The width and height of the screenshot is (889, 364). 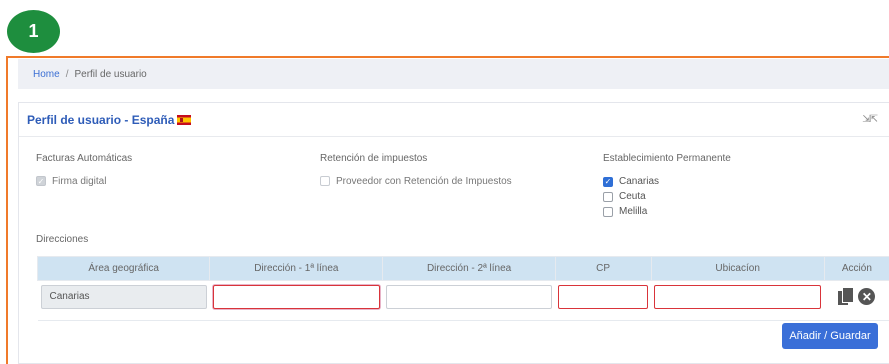 I want to click on ceuta-option: Ceuta, so click(x=667, y=196).